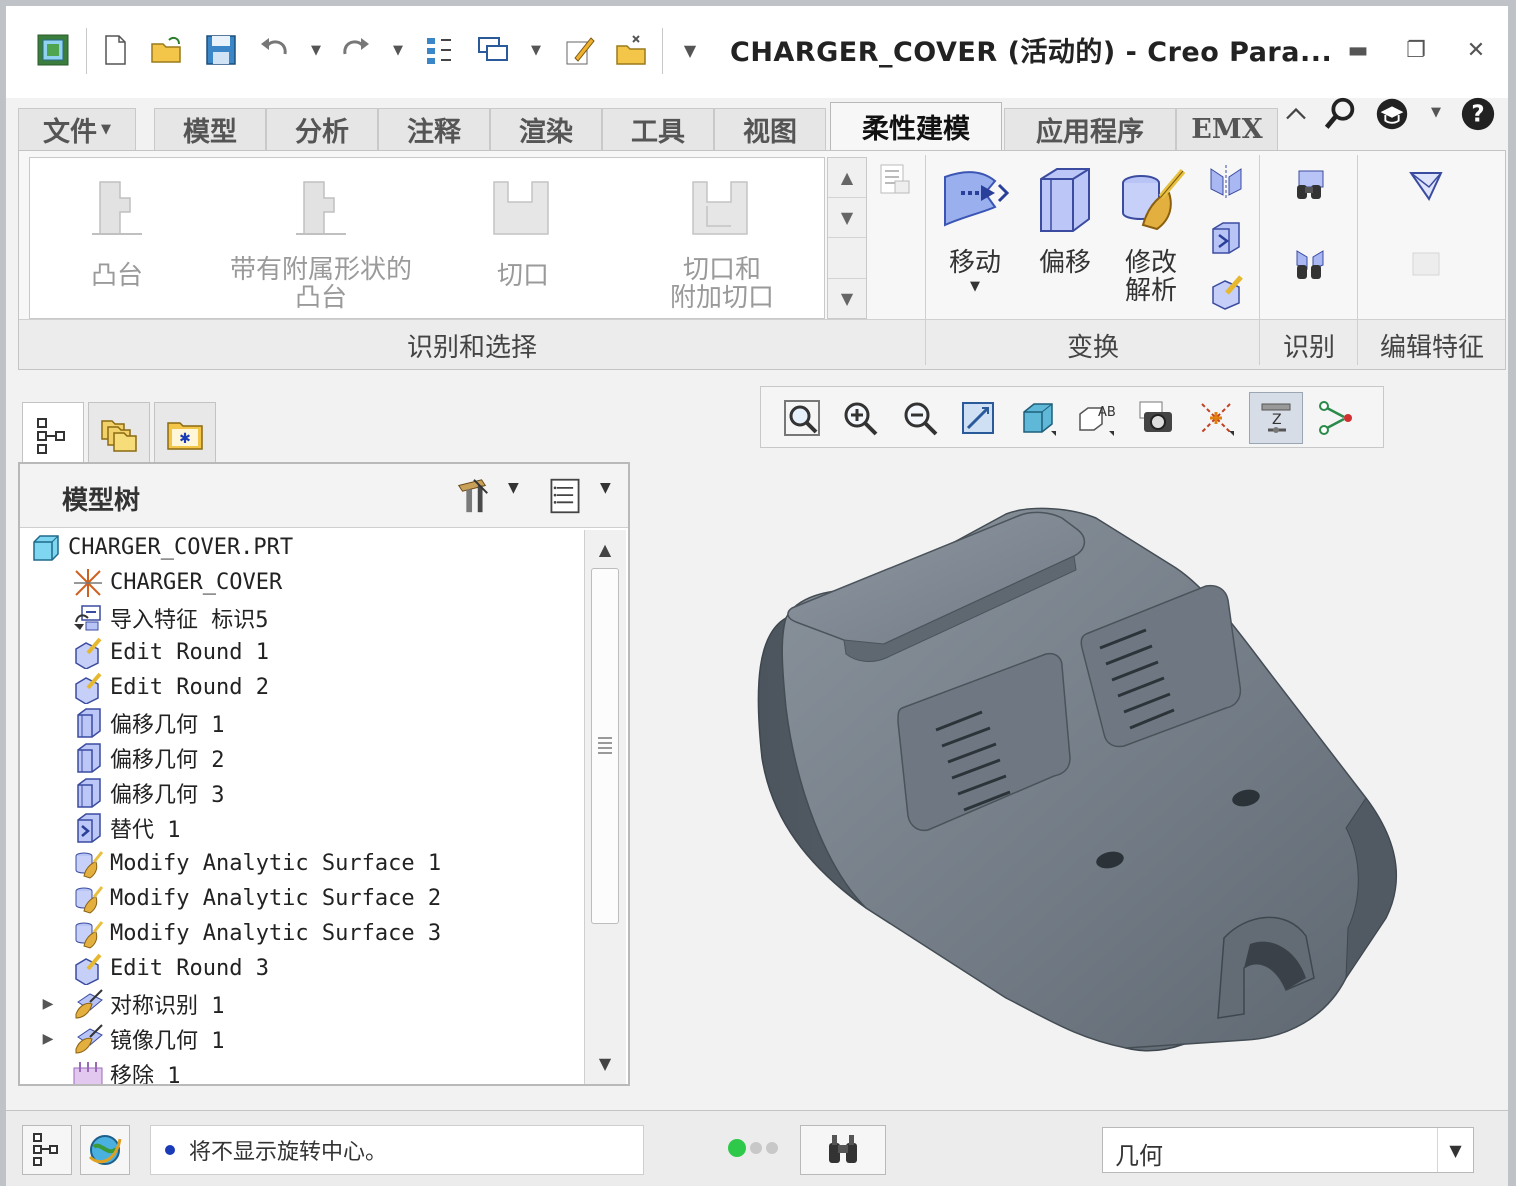 The width and height of the screenshot is (1516, 1186). Describe the element at coordinates (355, 50) in the screenshot. I see `redo-icon` at that location.